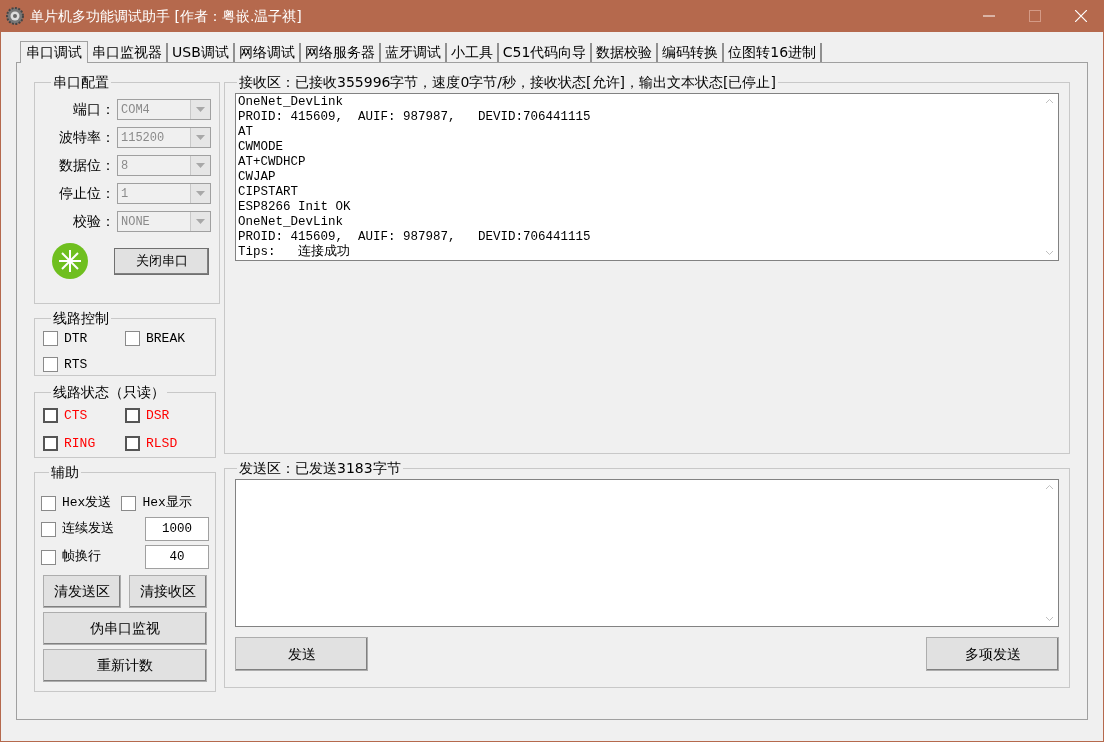  Describe the element at coordinates (80, 443) in the screenshot. I see `checkbox-label: RING` at that location.